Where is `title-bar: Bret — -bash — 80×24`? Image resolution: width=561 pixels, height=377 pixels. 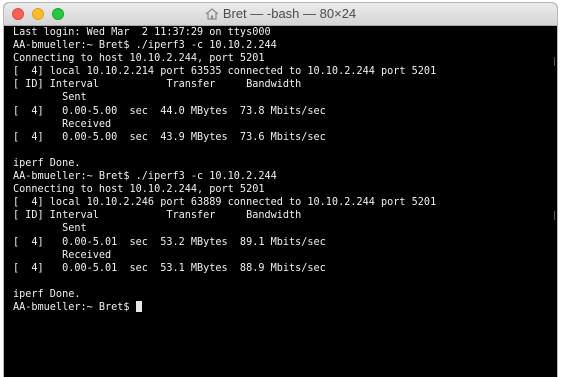 title-bar: Bret — -bash — 80×24 is located at coordinates (280, 14).